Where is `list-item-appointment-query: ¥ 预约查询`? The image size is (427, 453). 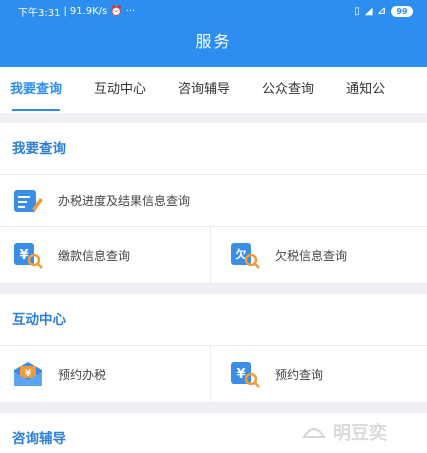 list-item-appointment-query: ¥ 预约查询 is located at coordinates (318, 374).